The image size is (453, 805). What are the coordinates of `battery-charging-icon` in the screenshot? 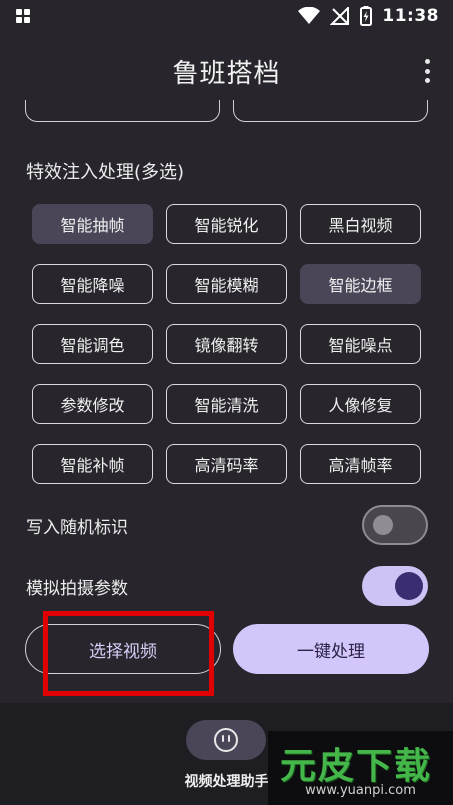 It's located at (366, 16).